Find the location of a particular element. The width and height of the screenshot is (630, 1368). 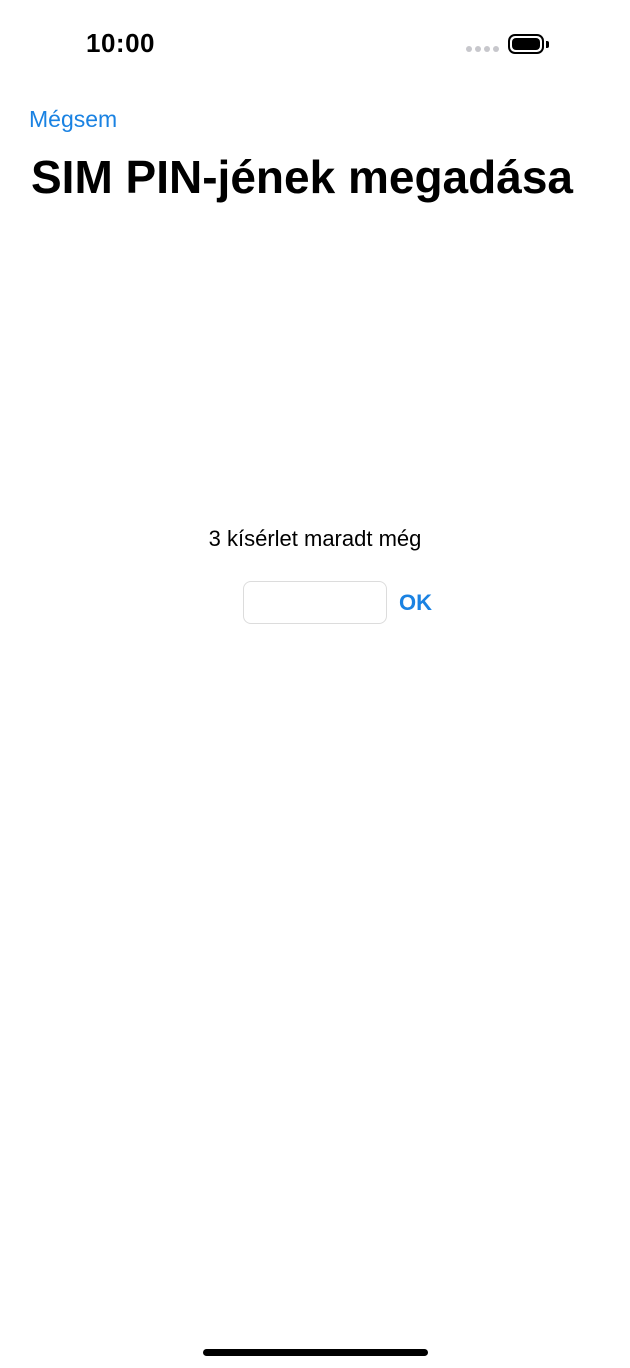

cellular-signal-icon is located at coordinates (482, 49).